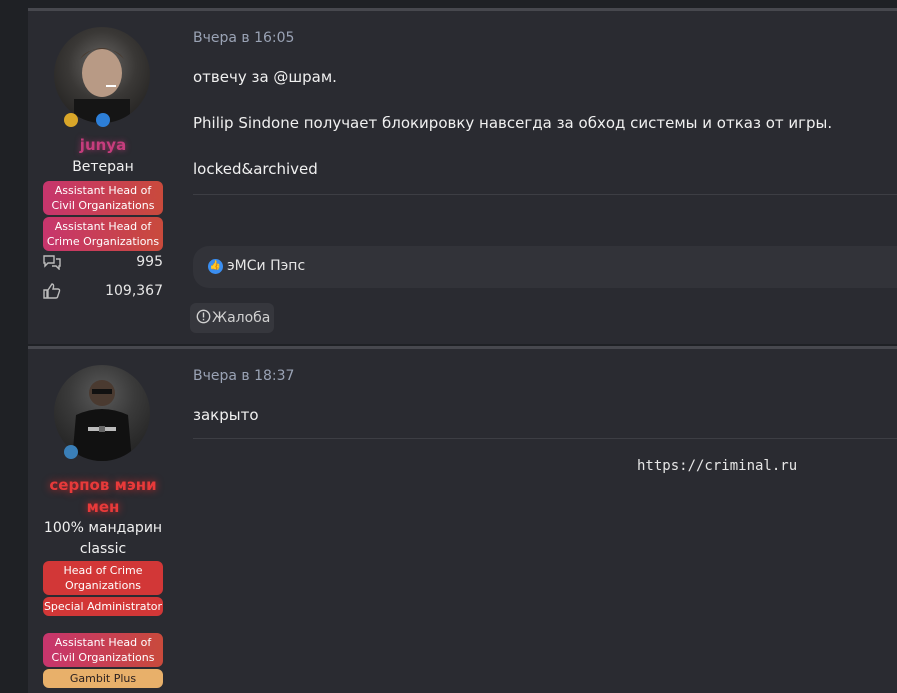 The width and height of the screenshot is (897, 693). What do you see at coordinates (103, 678) in the screenshot?
I see `group-badge: Gambit Plus` at bounding box center [103, 678].